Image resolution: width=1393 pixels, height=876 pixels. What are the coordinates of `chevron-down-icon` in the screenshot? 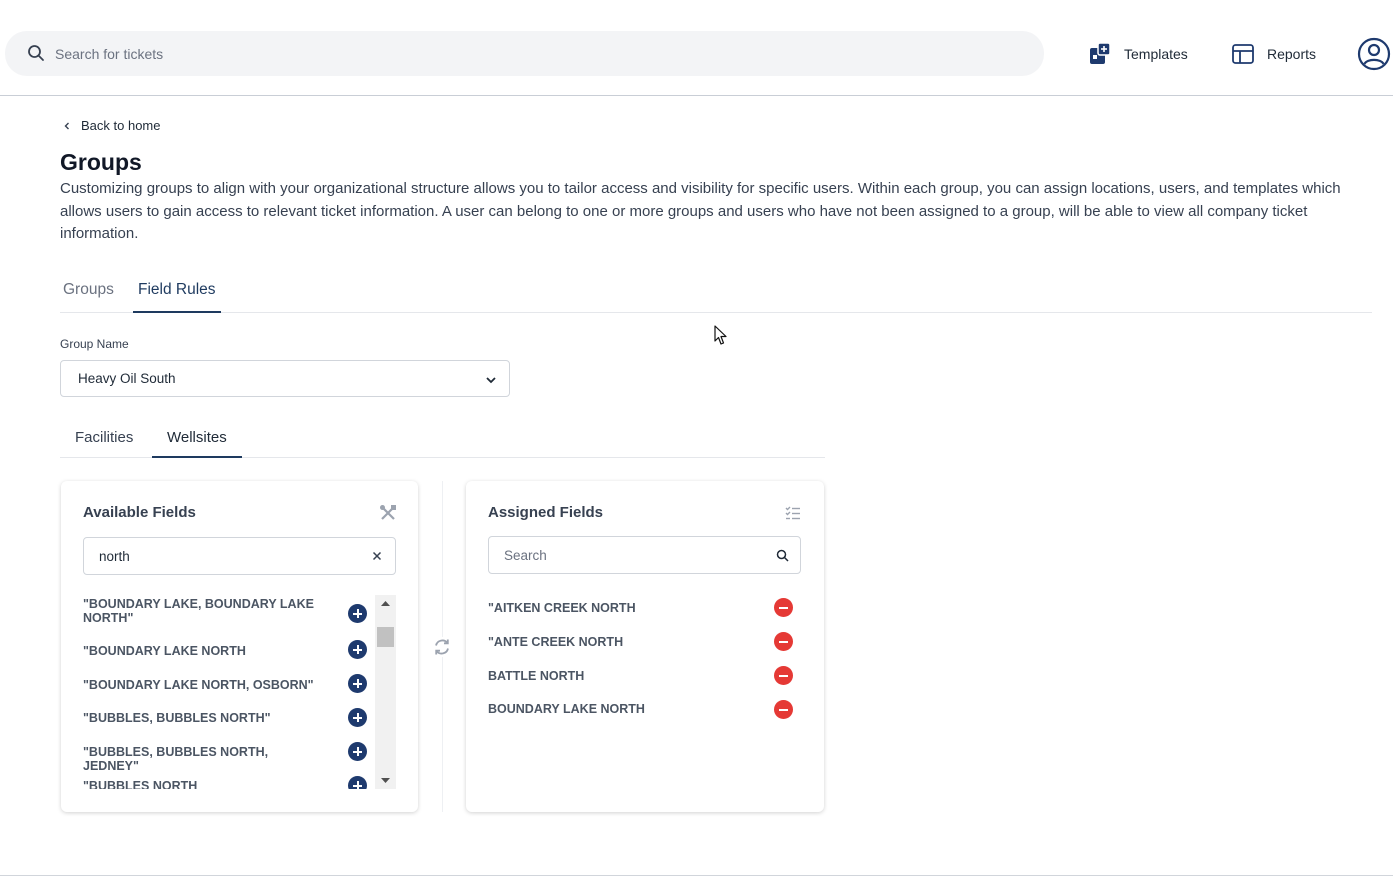 It's located at (491, 380).